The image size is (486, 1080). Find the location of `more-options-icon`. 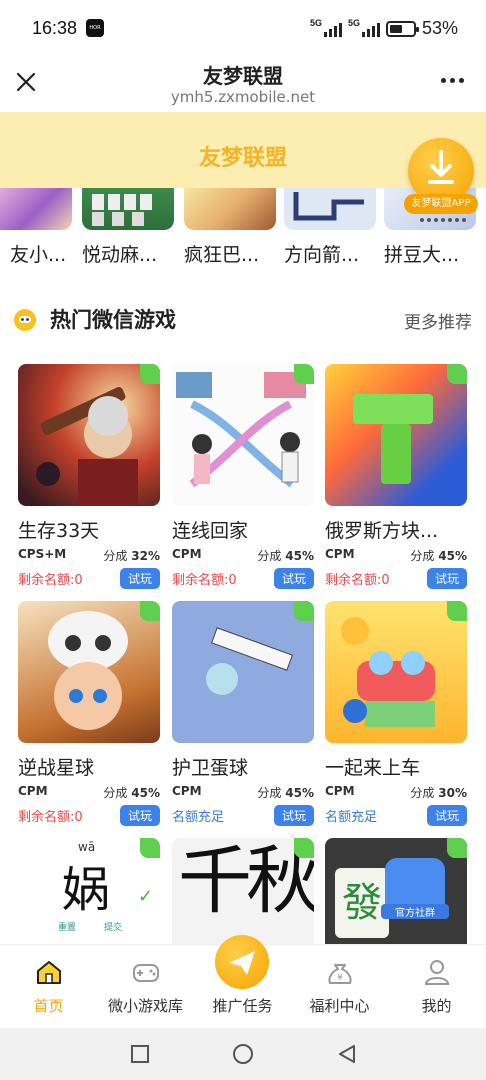

more-options-icon is located at coordinates (452, 80).